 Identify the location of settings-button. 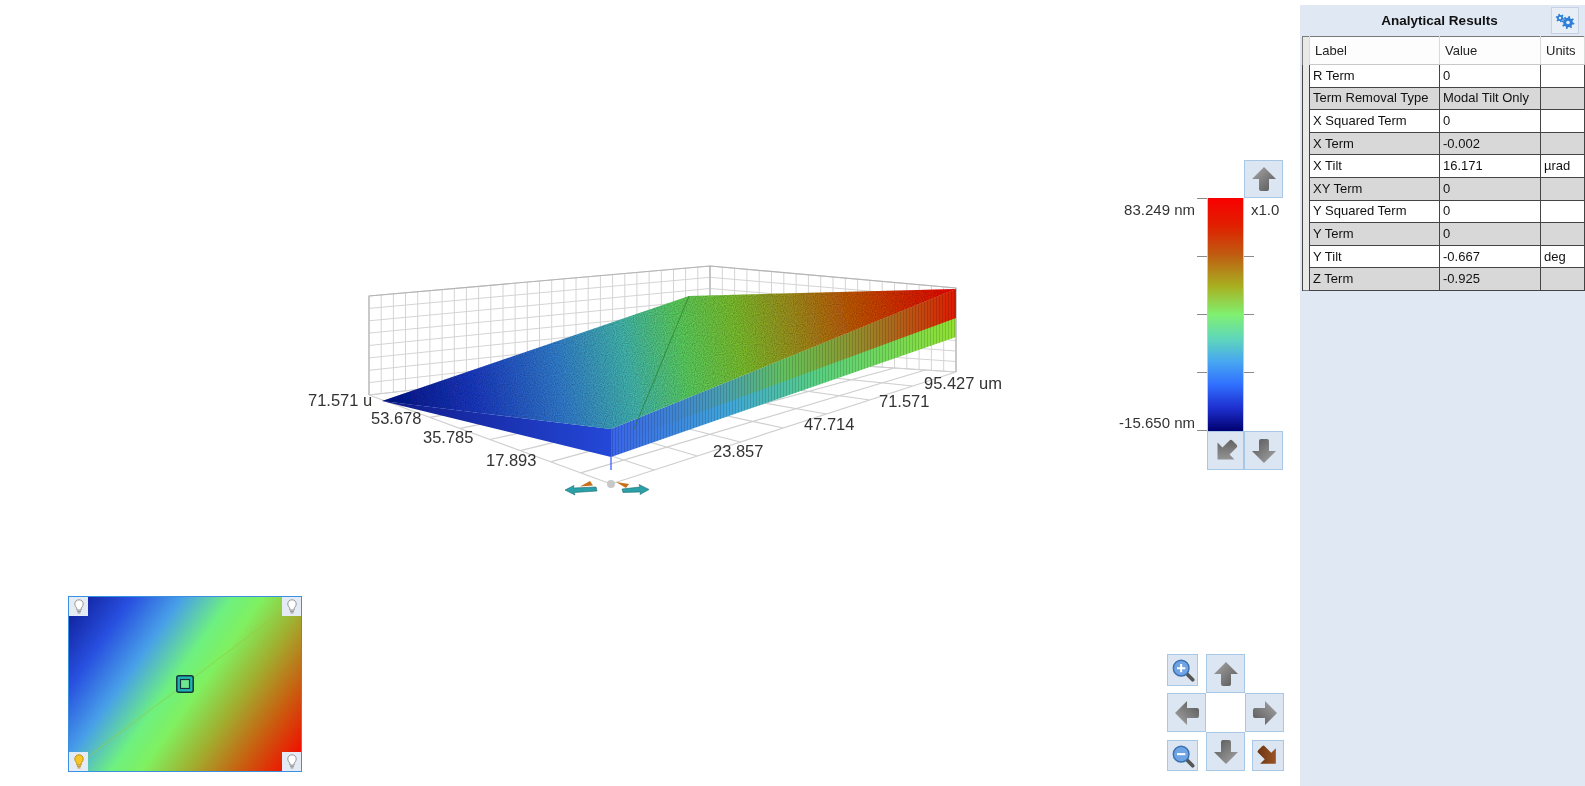
(1565, 20).